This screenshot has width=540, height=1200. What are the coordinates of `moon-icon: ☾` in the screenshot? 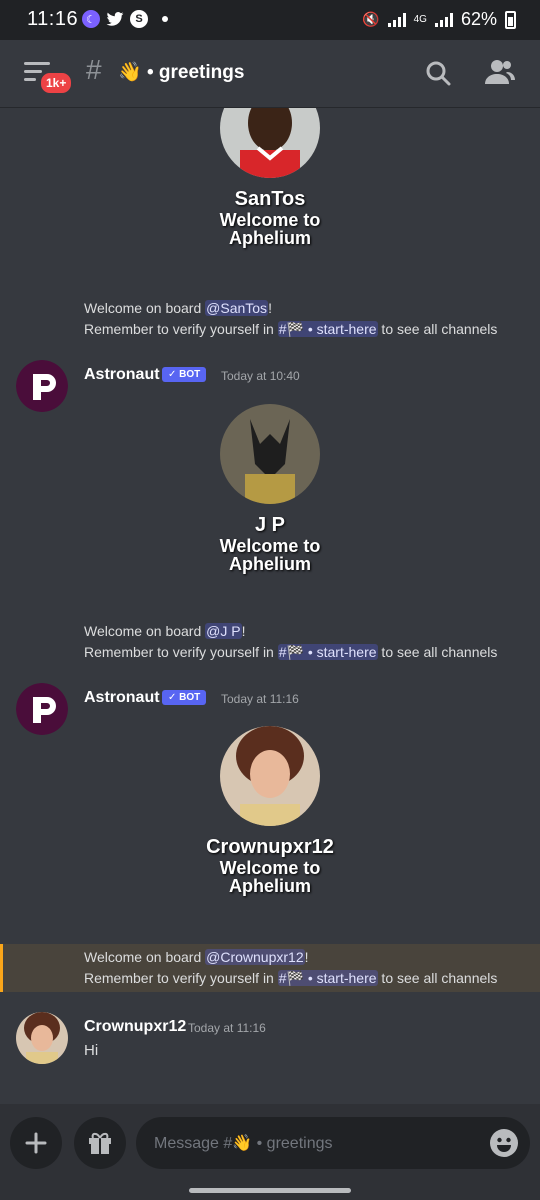 It's located at (91, 19).